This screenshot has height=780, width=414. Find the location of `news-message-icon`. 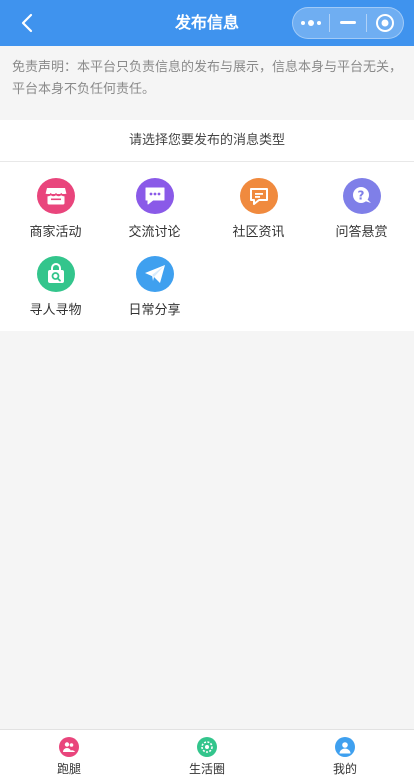

news-message-icon is located at coordinates (258, 196).